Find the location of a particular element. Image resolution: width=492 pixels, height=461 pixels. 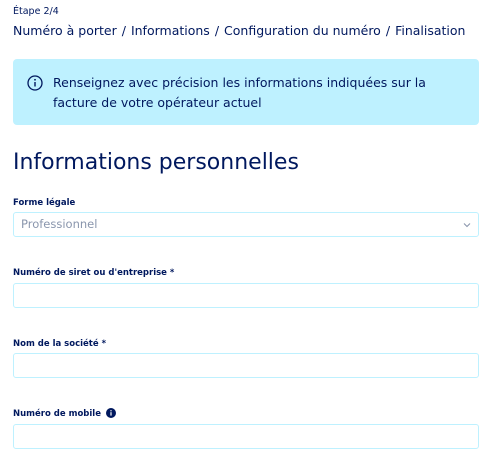

mobile-input is located at coordinates (246, 436).